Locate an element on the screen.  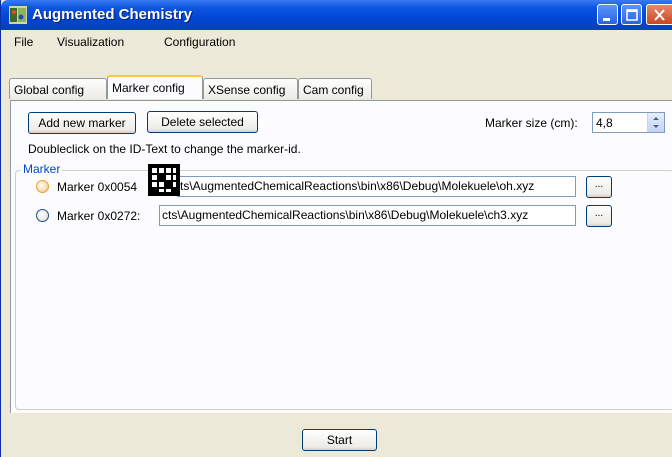
tab-global-config: Global config is located at coordinates (58, 88).